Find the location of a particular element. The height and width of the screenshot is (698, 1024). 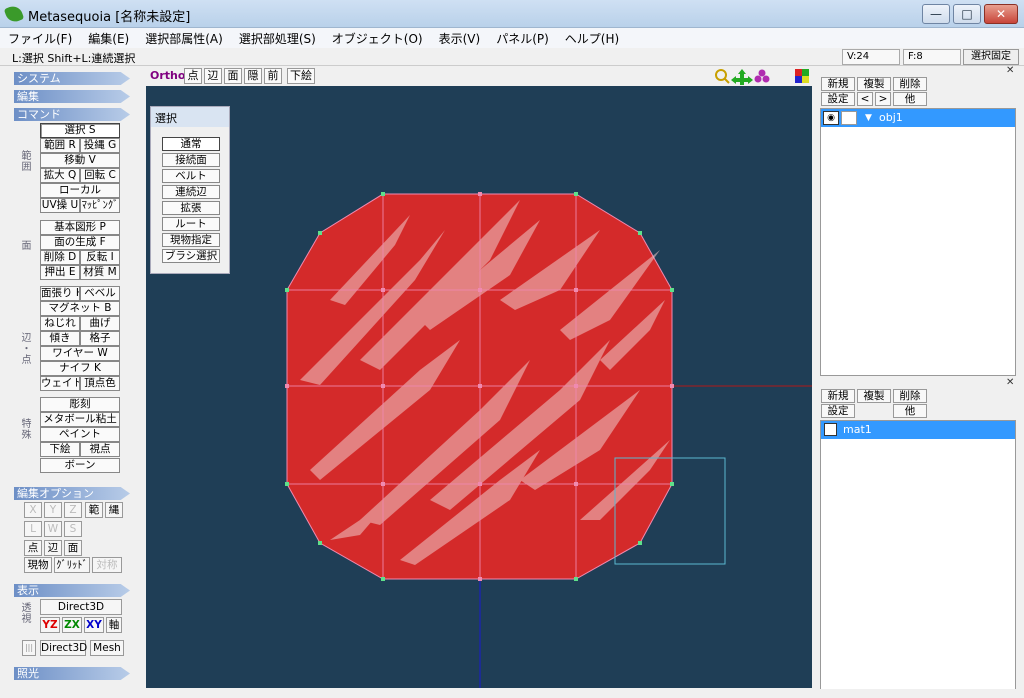

color-grid-icon is located at coordinates (802, 76).